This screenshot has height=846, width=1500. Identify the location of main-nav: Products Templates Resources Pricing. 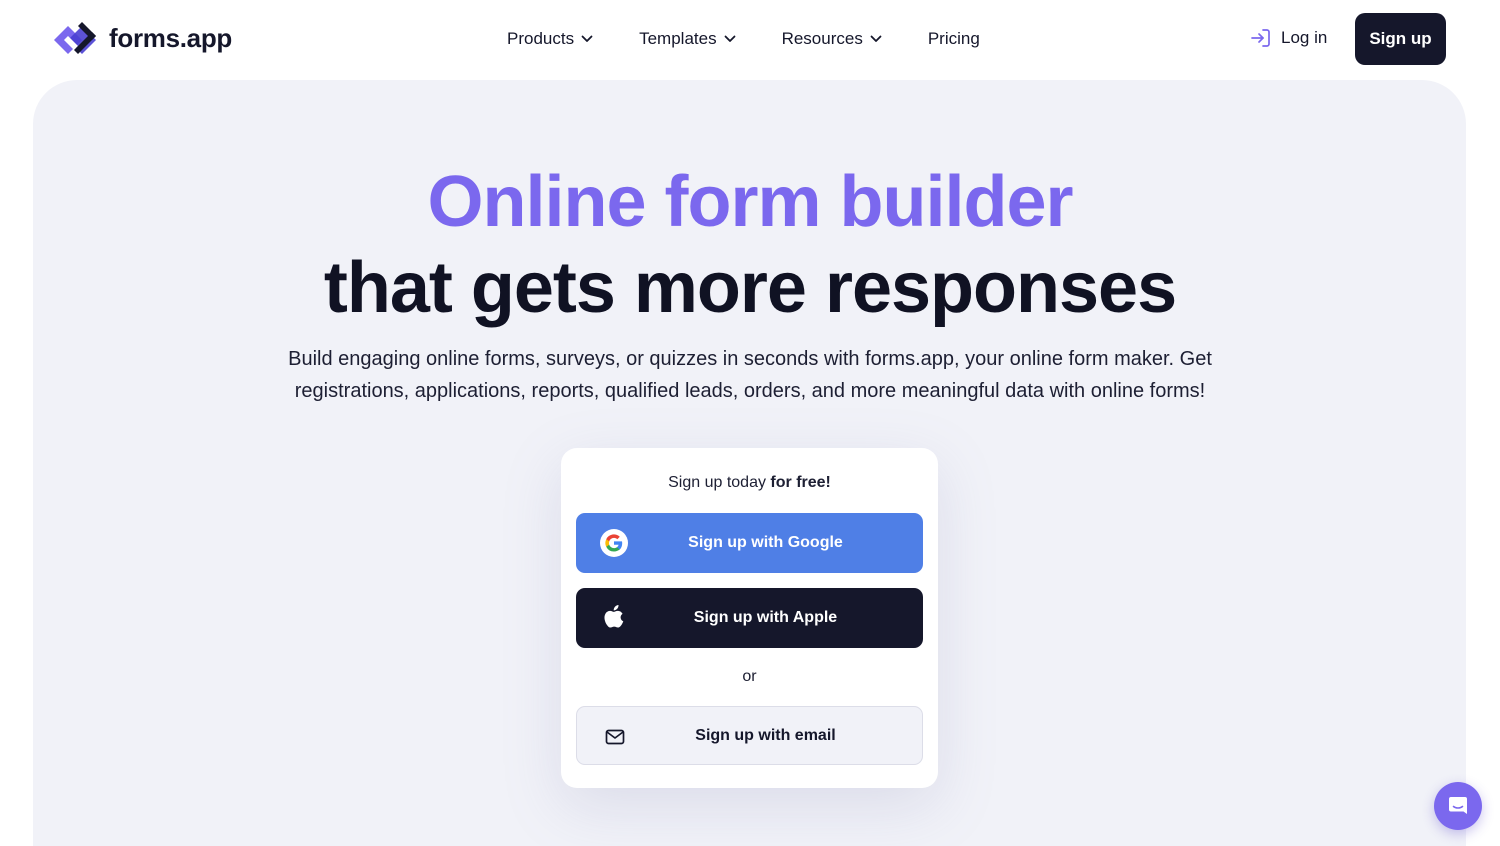
(743, 39).